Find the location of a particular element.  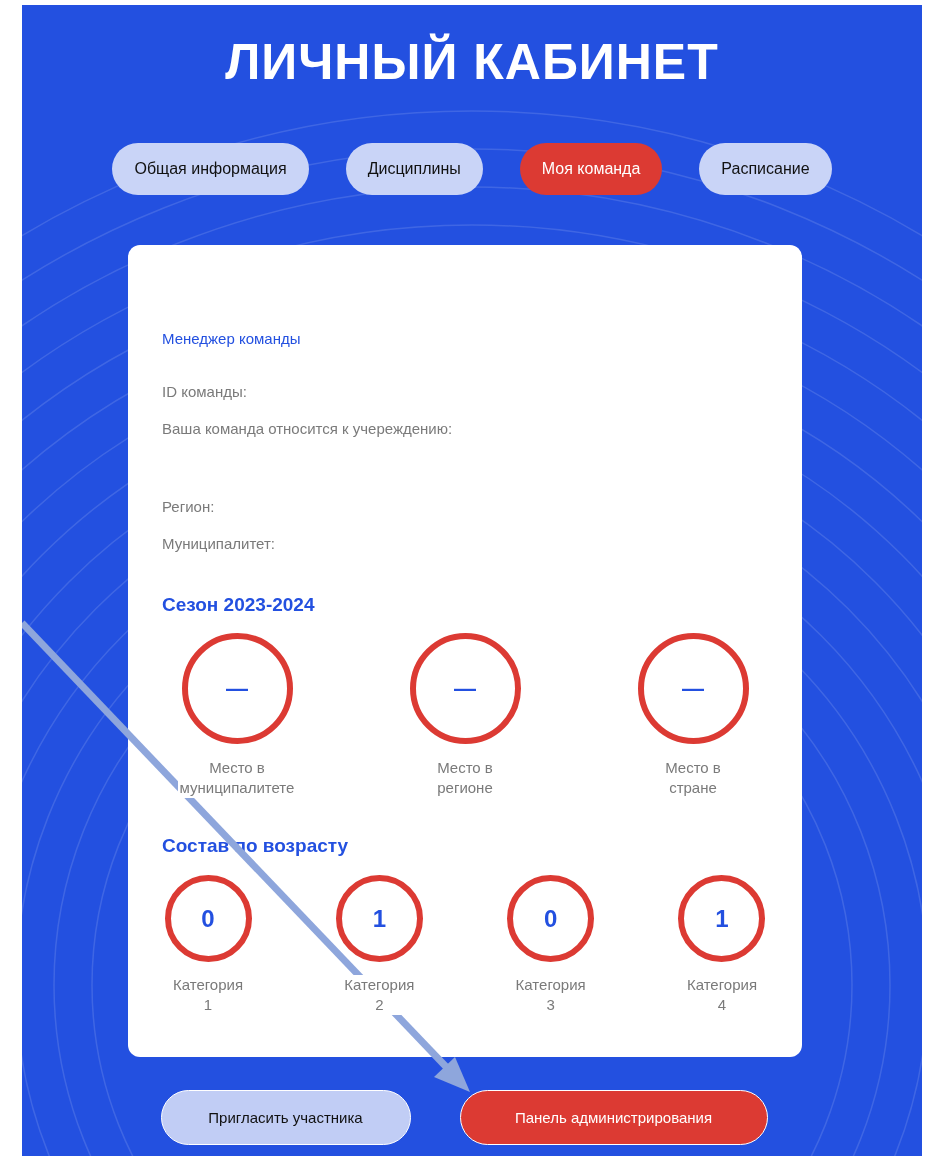

ring-label: Категория 2 is located at coordinates (379, 995).